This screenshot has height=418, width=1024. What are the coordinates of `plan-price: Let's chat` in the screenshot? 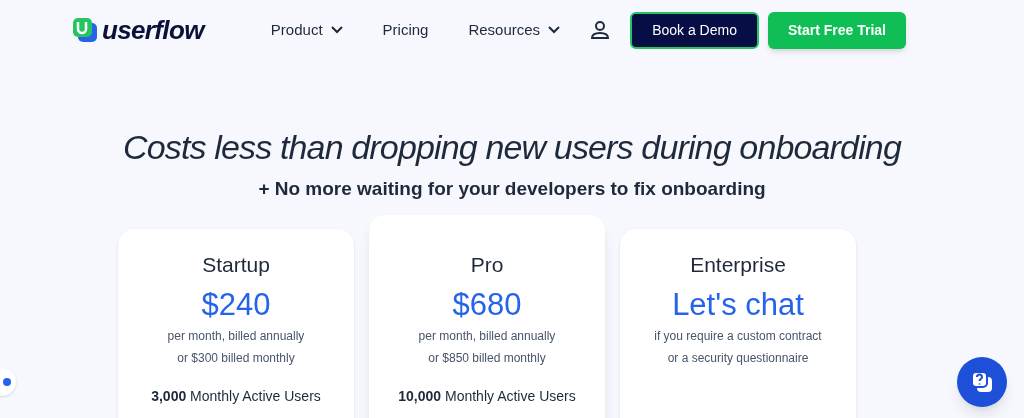 It's located at (738, 305).